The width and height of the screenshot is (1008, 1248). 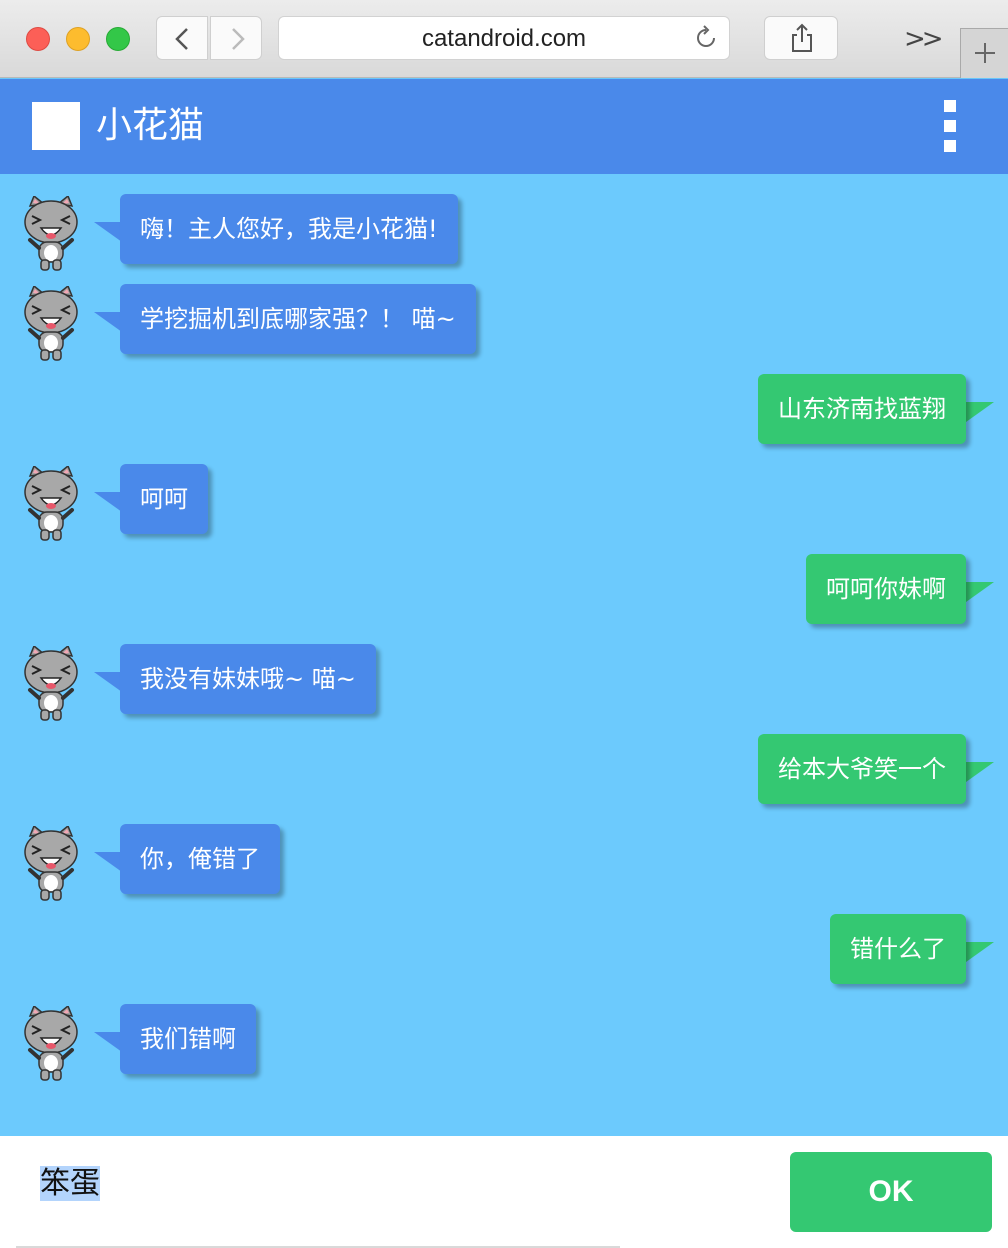 I want to click on chevron-left-icon, so click(x=181, y=39).